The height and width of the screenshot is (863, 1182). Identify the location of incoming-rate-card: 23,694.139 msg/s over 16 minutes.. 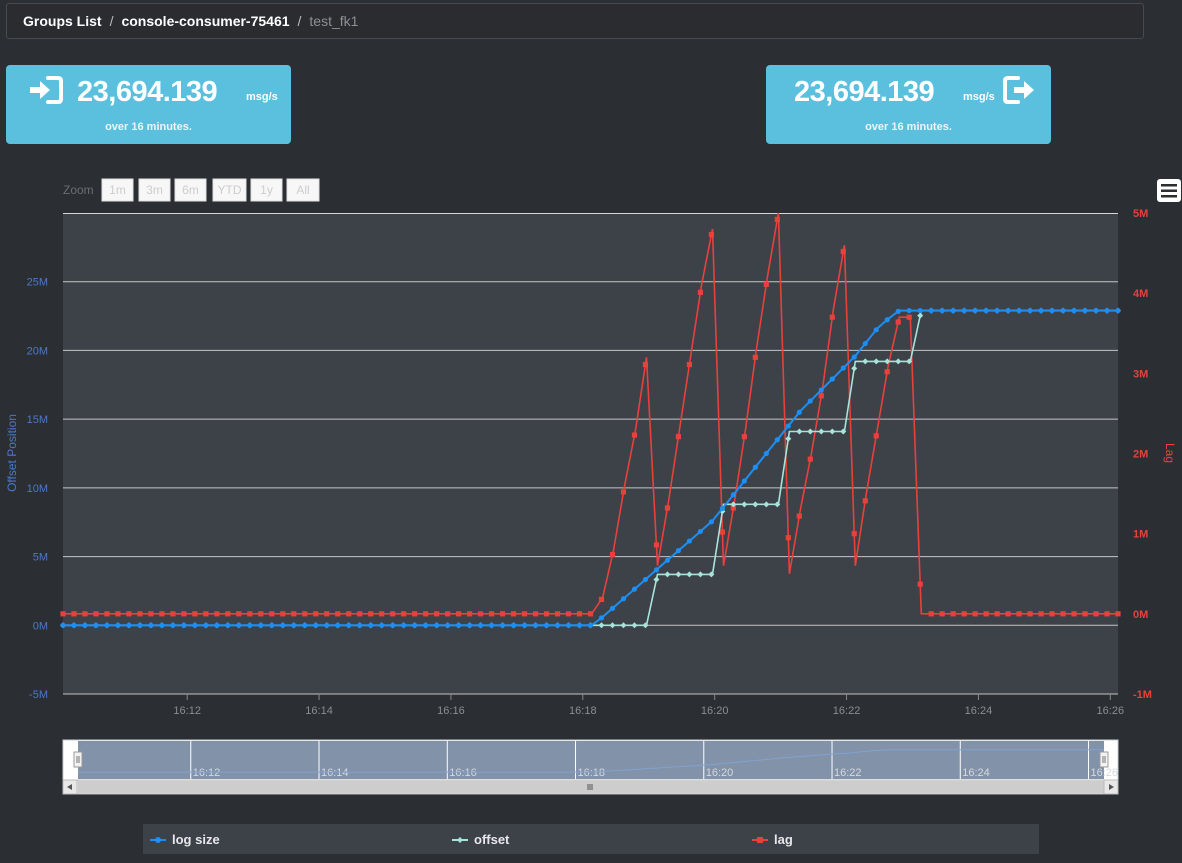
(148, 104).